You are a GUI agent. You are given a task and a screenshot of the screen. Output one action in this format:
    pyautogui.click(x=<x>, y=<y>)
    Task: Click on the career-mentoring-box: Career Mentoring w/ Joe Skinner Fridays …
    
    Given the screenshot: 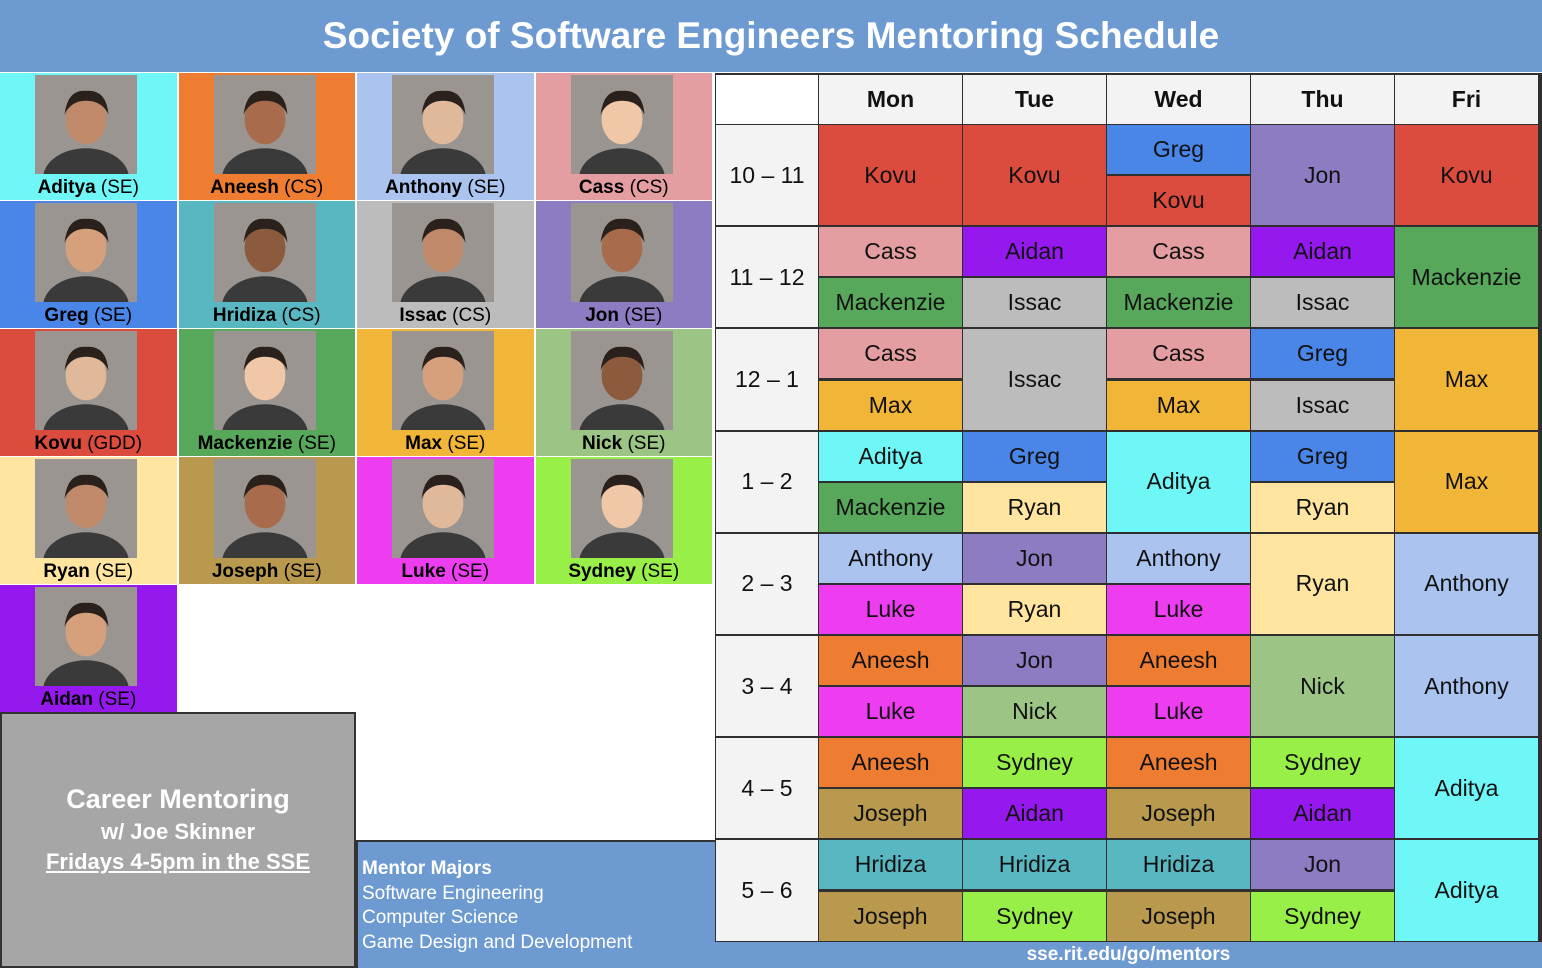 What is the action you would take?
    pyautogui.click(x=178, y=840)
    